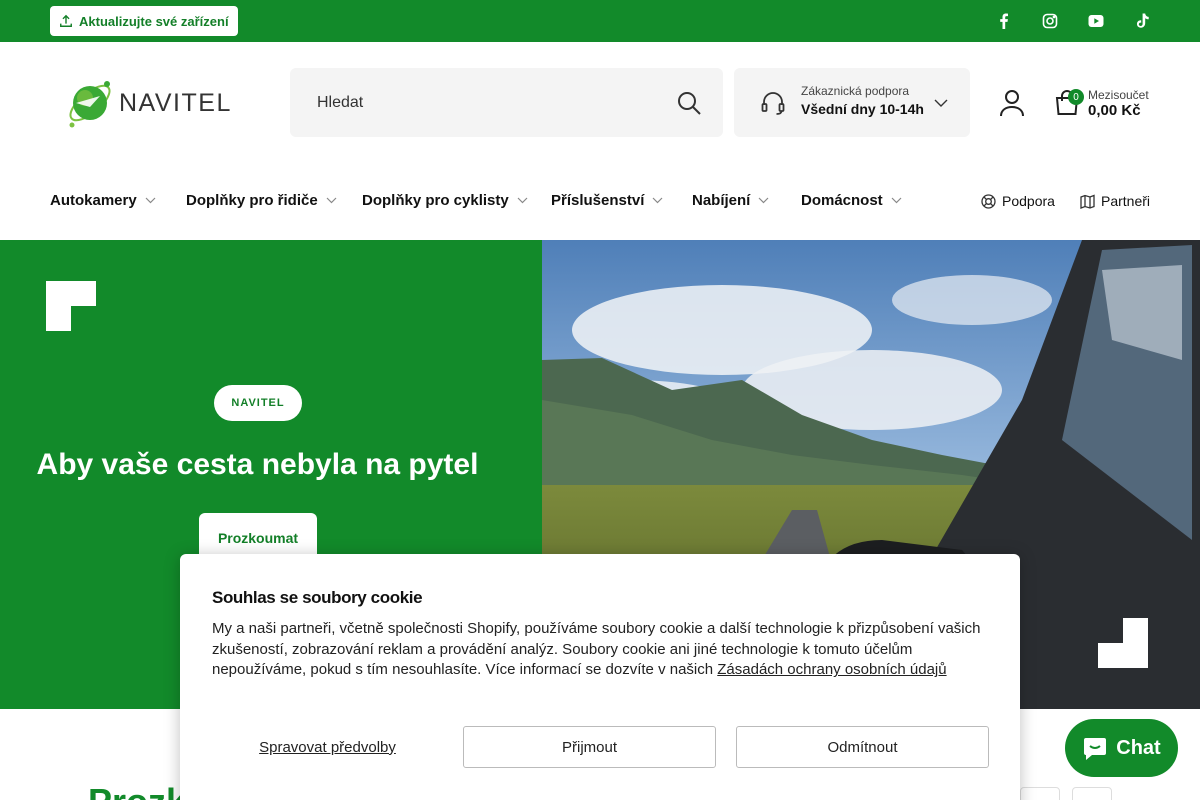  What do you see at coordinates (862, 109) in the screenshot?
I see `support-hours: Všední dny 10-14h` at bounding box center [862, 109].